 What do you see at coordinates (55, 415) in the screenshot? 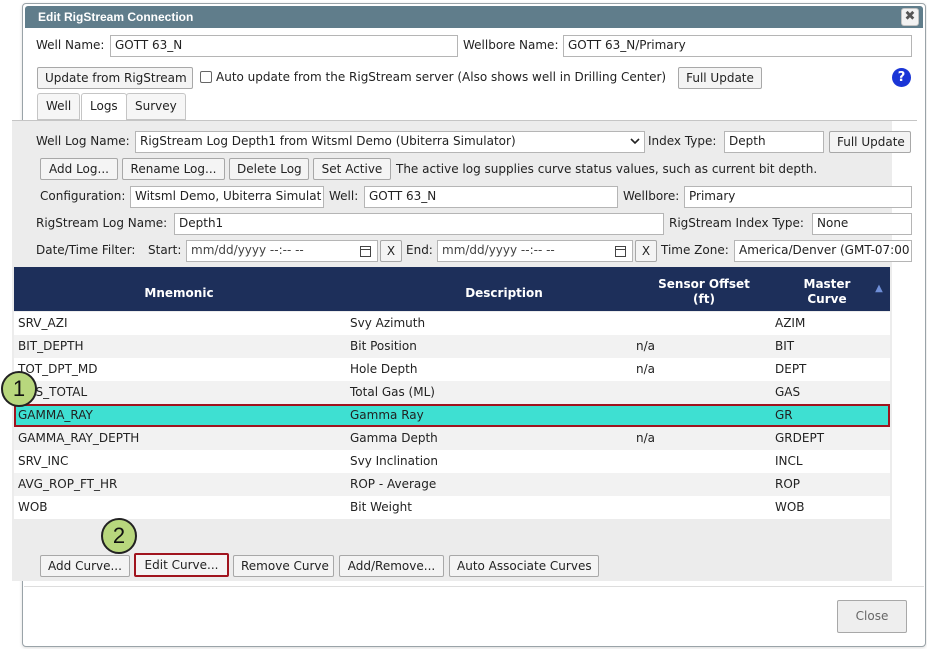
I see `cell-mnemonic: GAMMA_RAY` at bounding box center [55, 415].